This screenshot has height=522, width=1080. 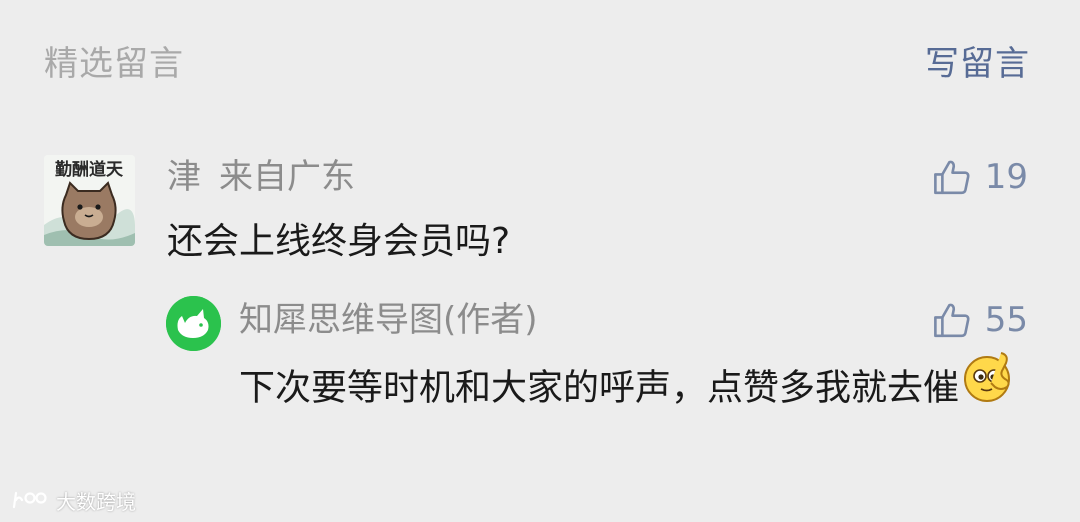 I want to click on write-comment-button: 写留言, so click(x=977, y=64).